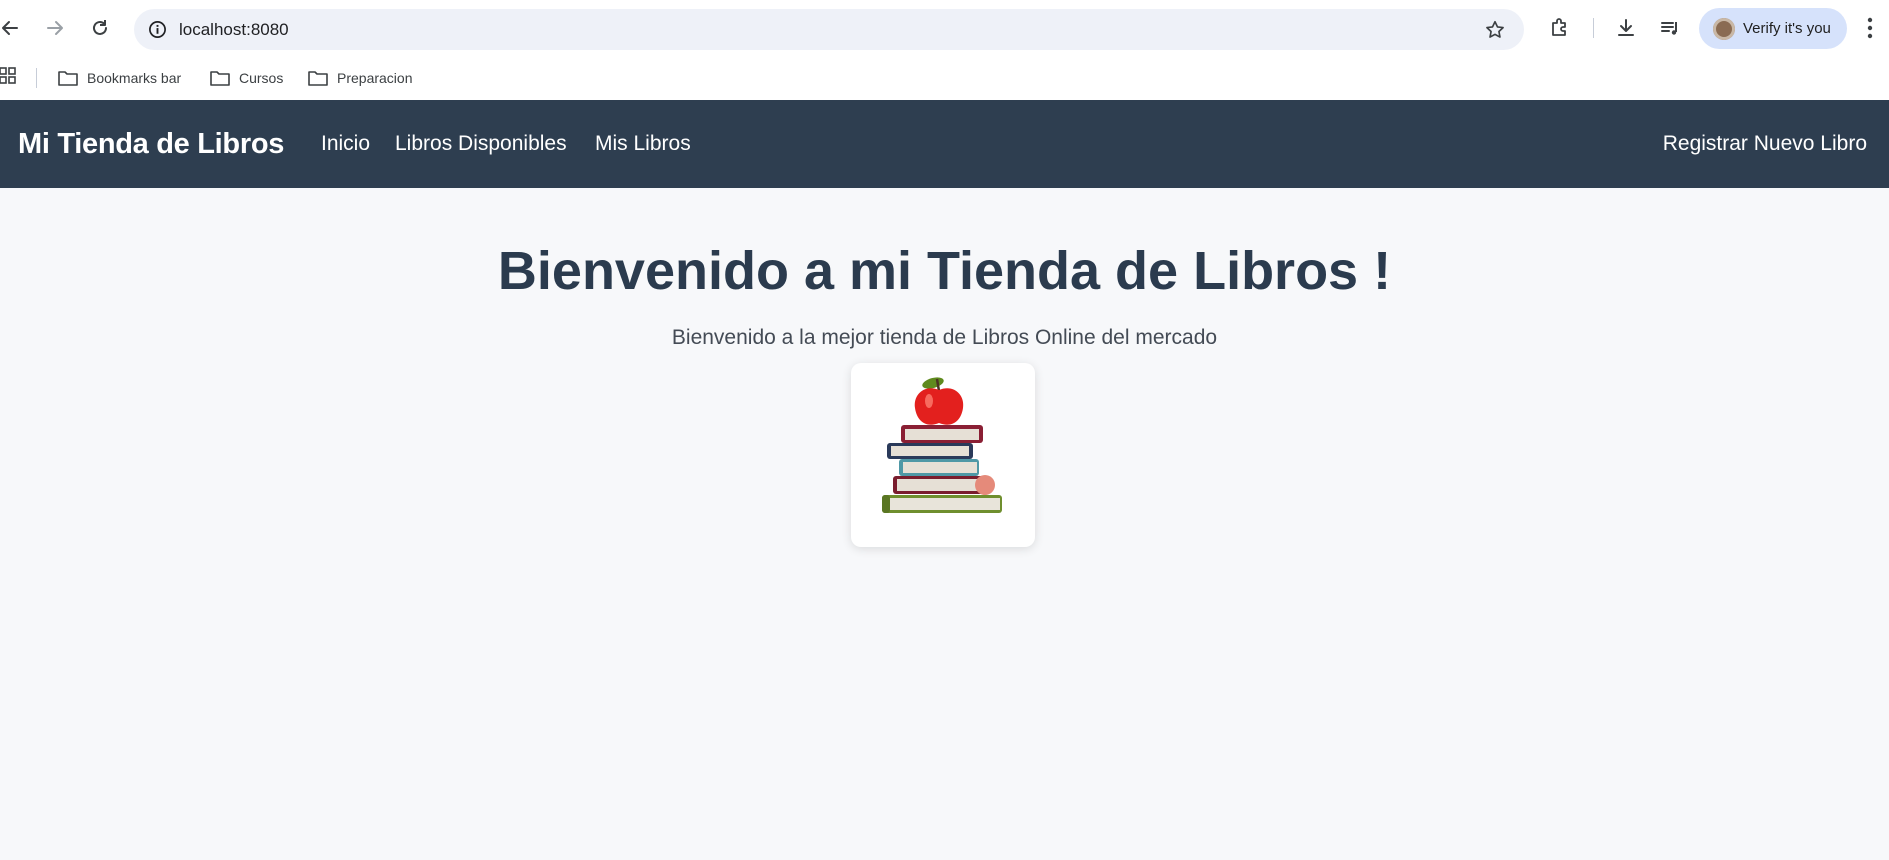 This screenshot has width=1889, height=860. I want to click on nav-link-mis-libros: Mis Libros, so click(643, 144).